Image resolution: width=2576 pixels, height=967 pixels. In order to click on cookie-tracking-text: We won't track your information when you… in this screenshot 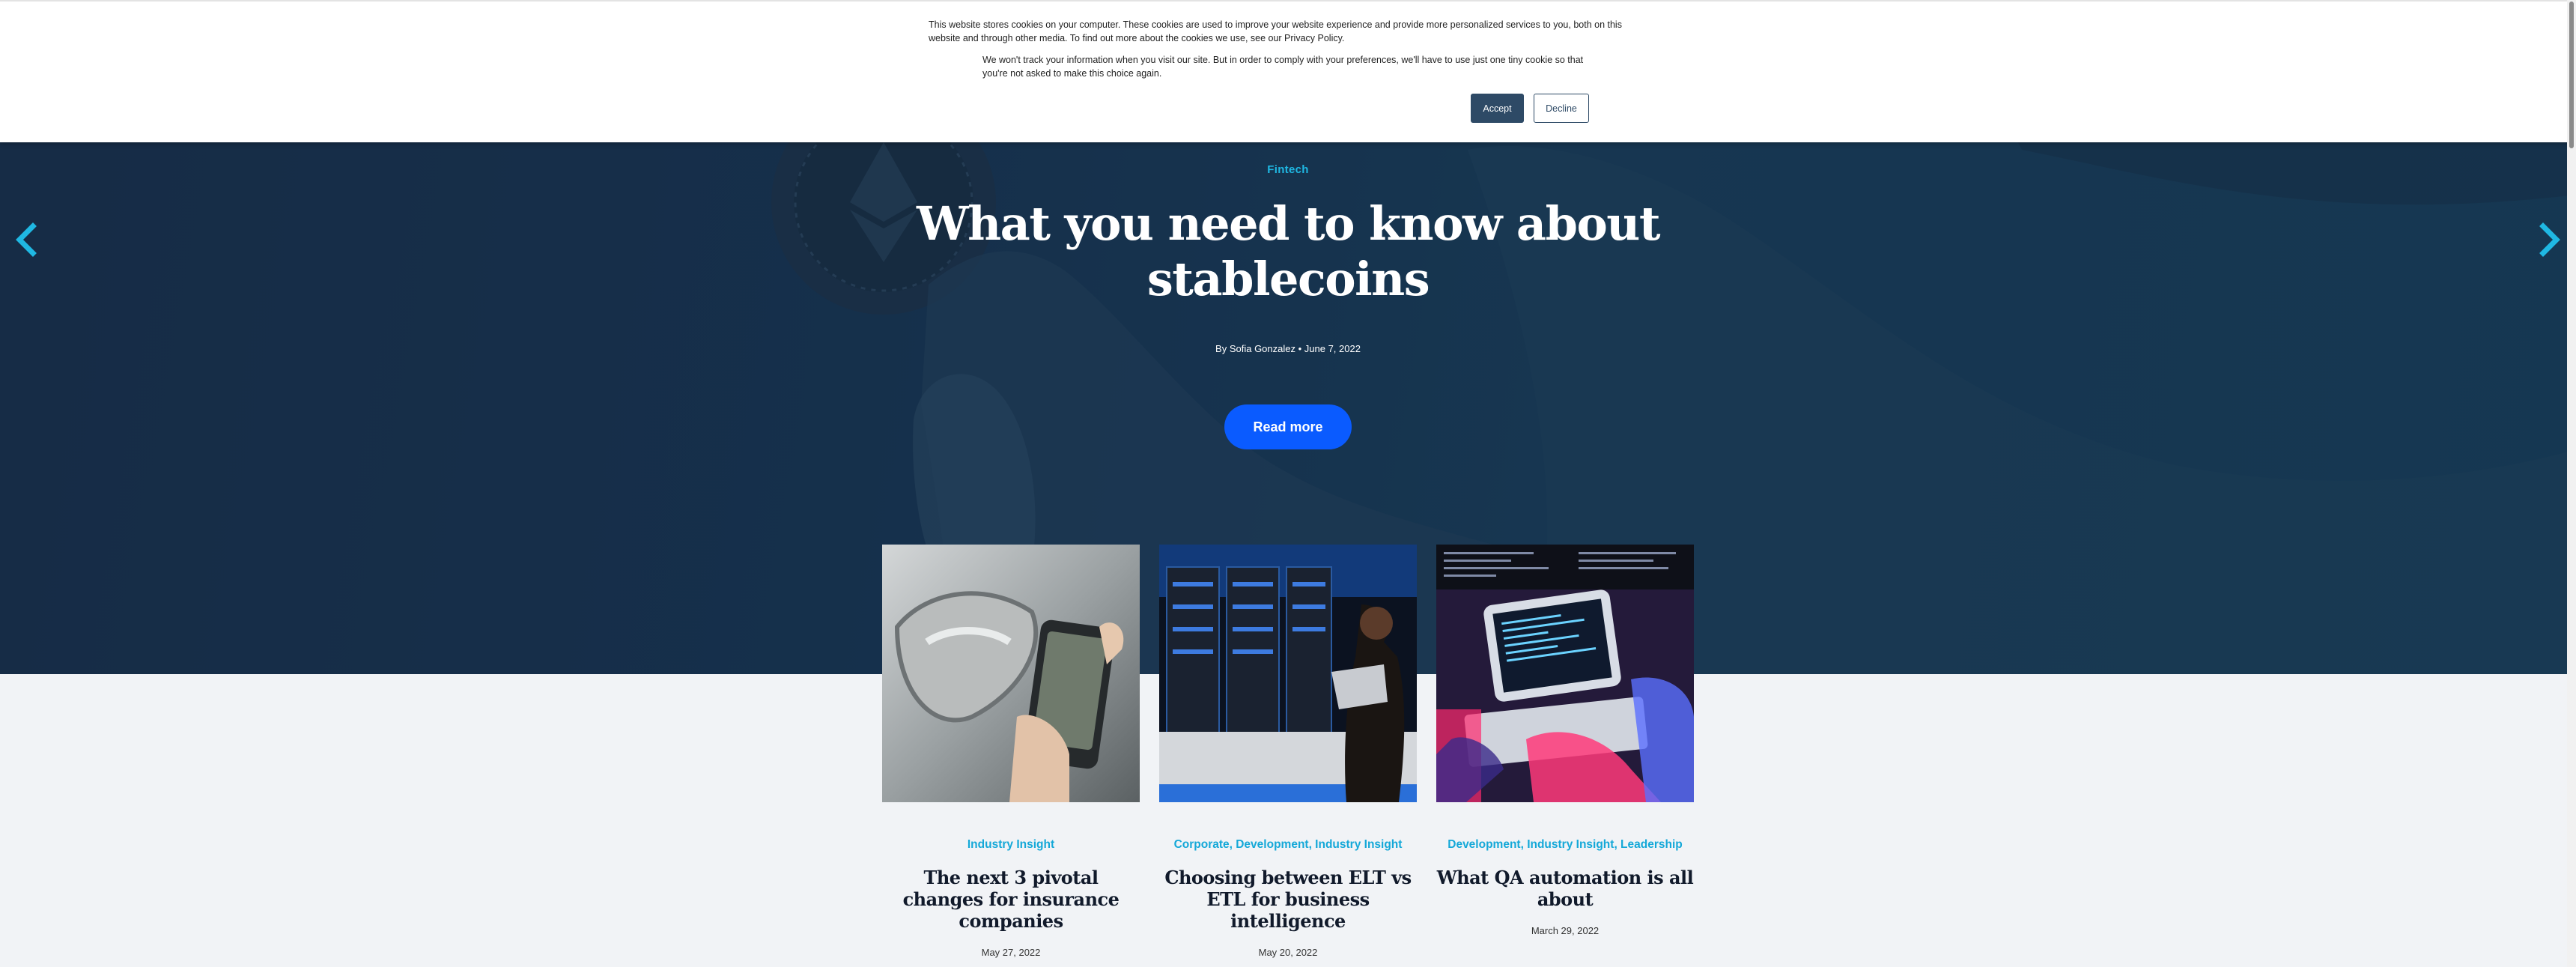, I will do `click(1283, 67)`.